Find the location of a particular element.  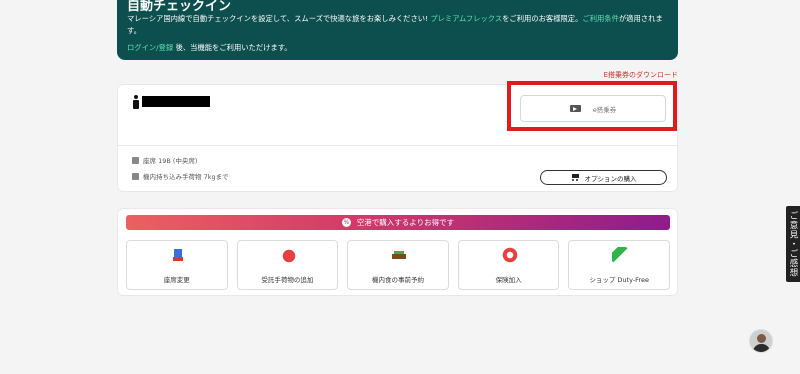

download-boarding-pass-link: E搭乗券のダウンロード is located at coordinates (641, 75).